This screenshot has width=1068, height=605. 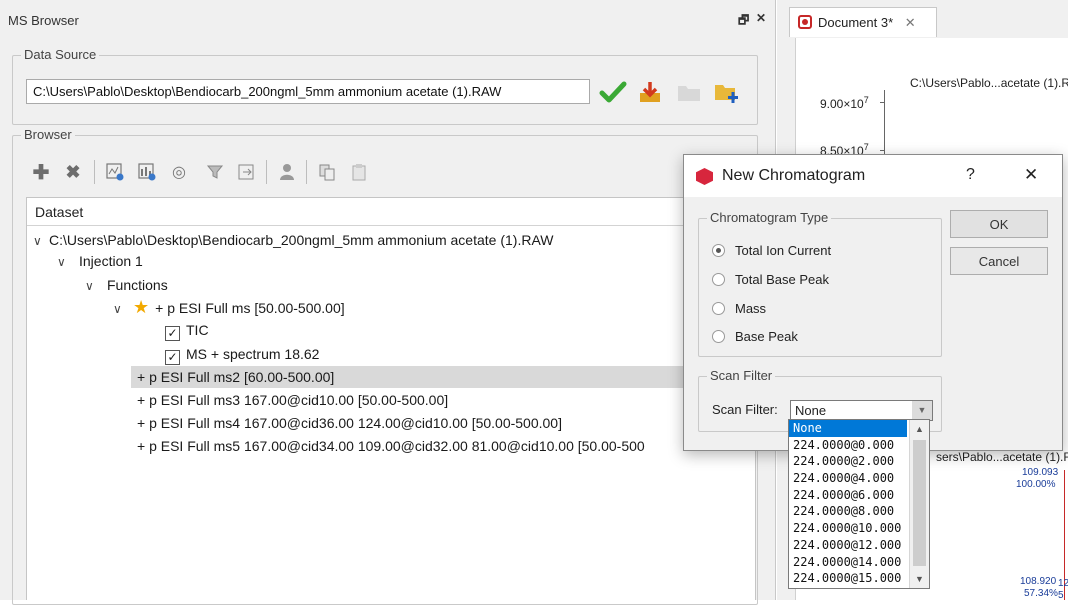 I want to click on peak-label: 108.920, so click(x=1038, y=581).